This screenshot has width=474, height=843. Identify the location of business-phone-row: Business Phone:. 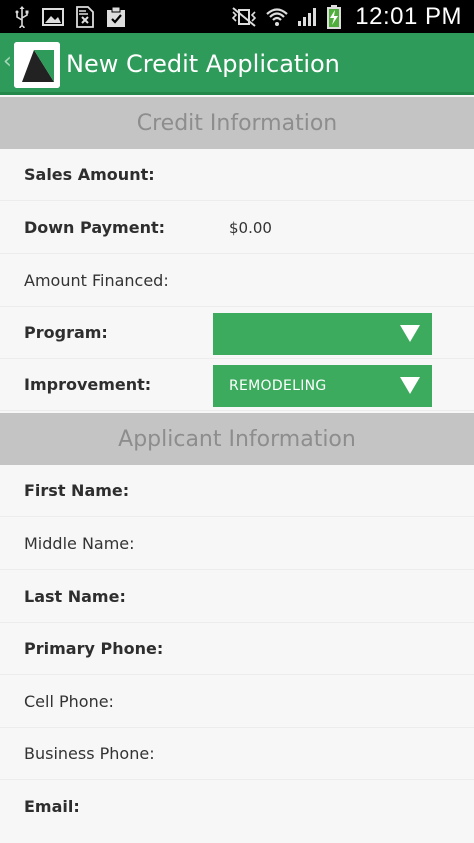
(237, 754).